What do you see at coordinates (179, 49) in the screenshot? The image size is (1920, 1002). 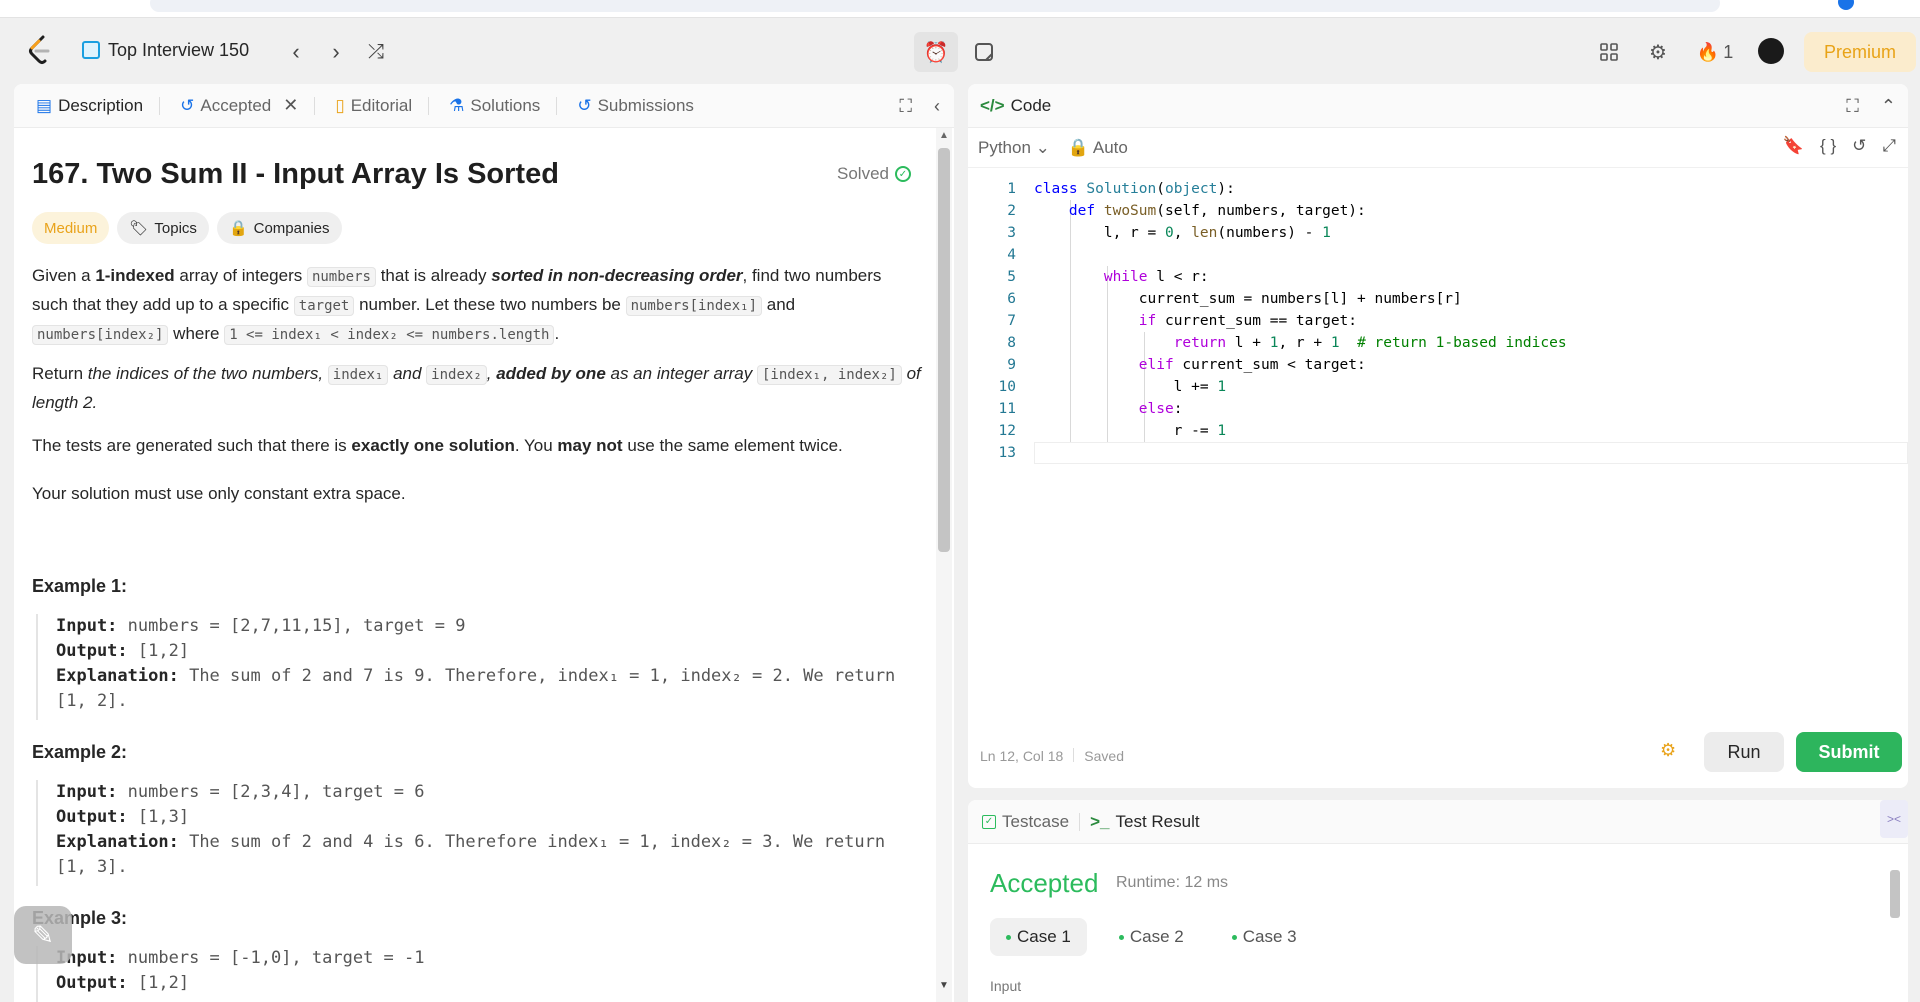 I see `problem-list-title: Top Interview 150` at bounding box center [179, 49].